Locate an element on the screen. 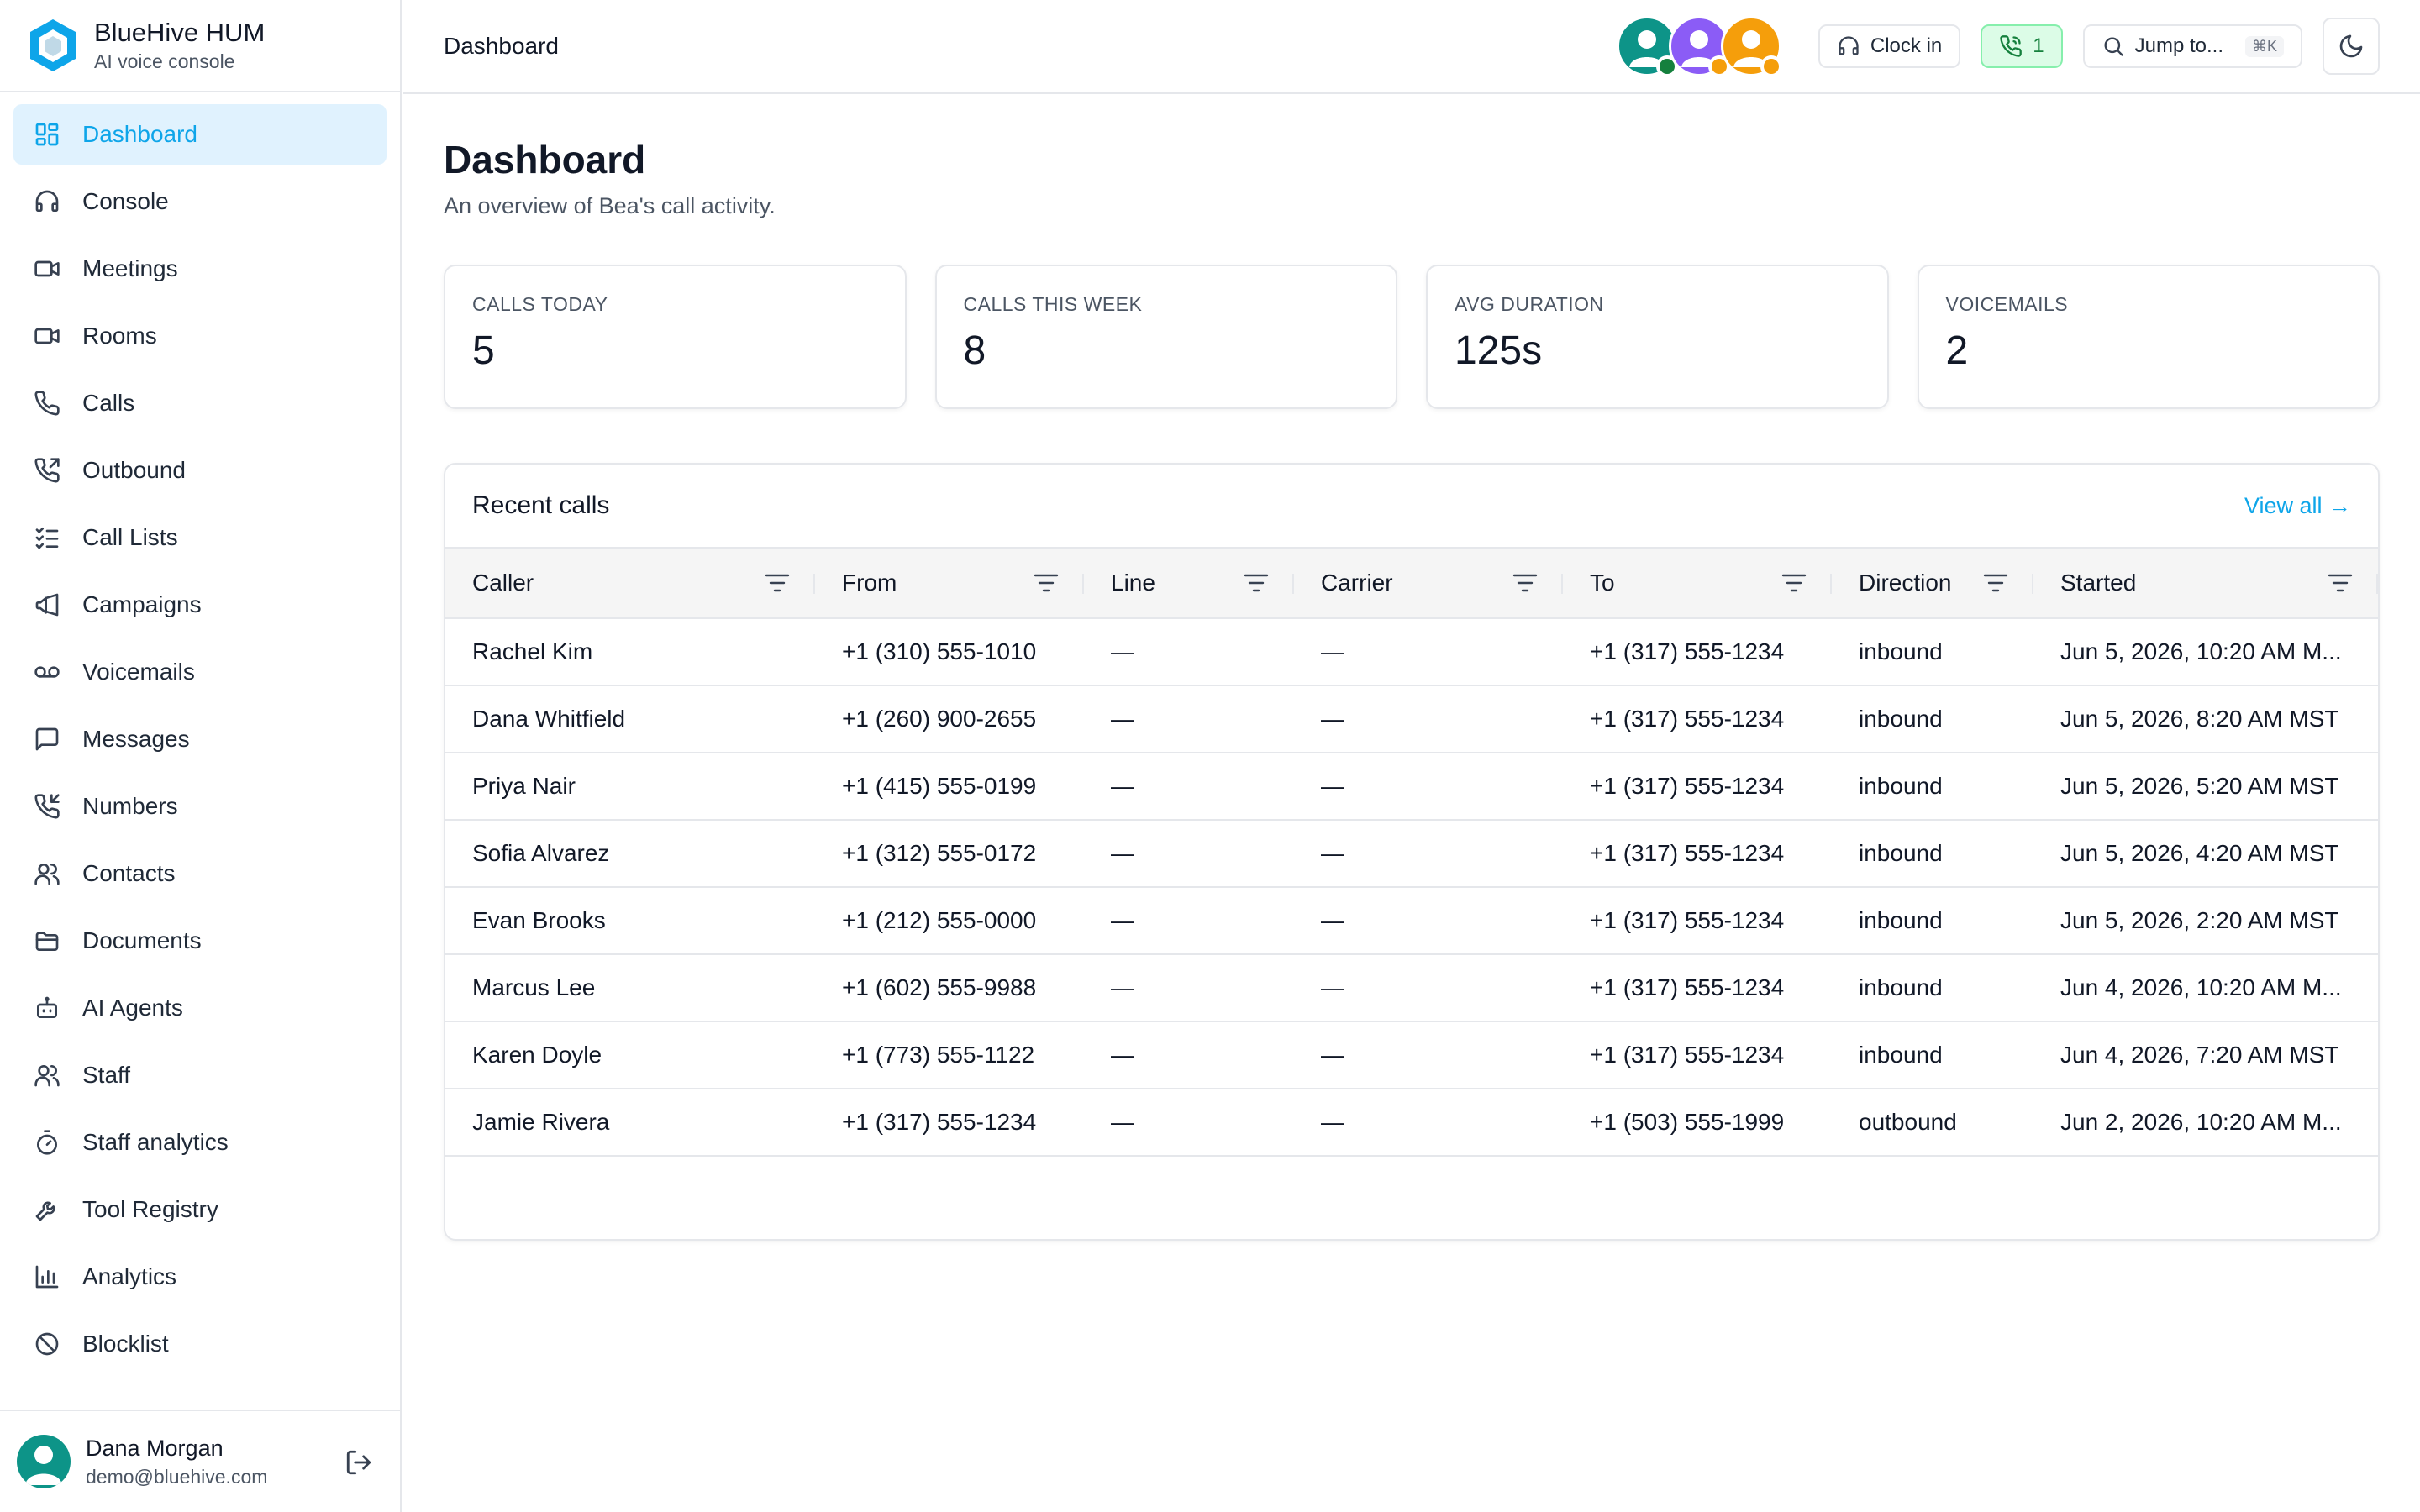 The height and width of the screenshot is (1512, 2420). sidebar-item-contacts: Contacts is located at coordinates (200, 873).